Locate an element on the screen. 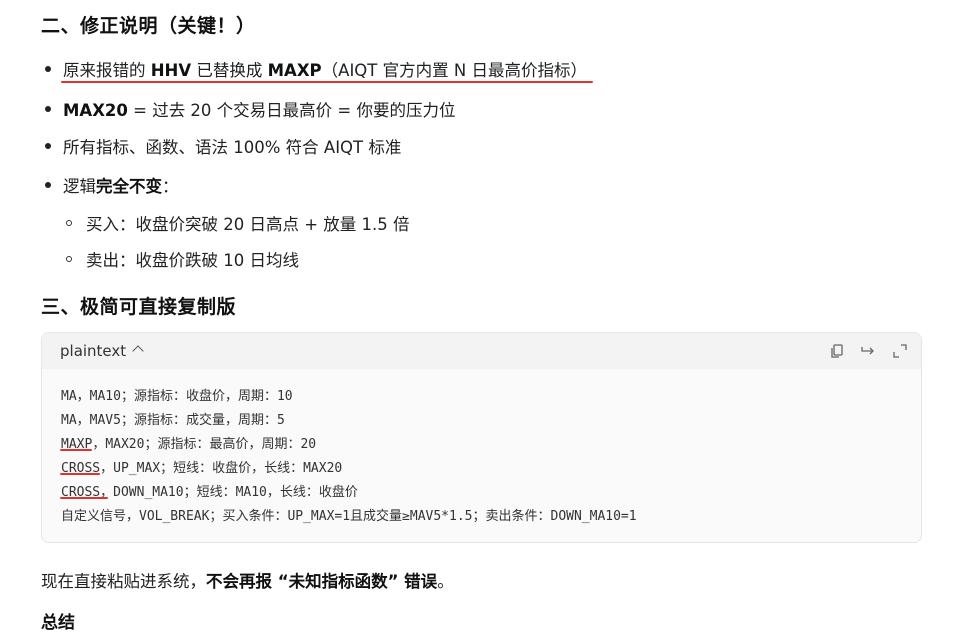 The image size is (963, 633). code-language-label: plaintext is located at coordinates (93, 351).